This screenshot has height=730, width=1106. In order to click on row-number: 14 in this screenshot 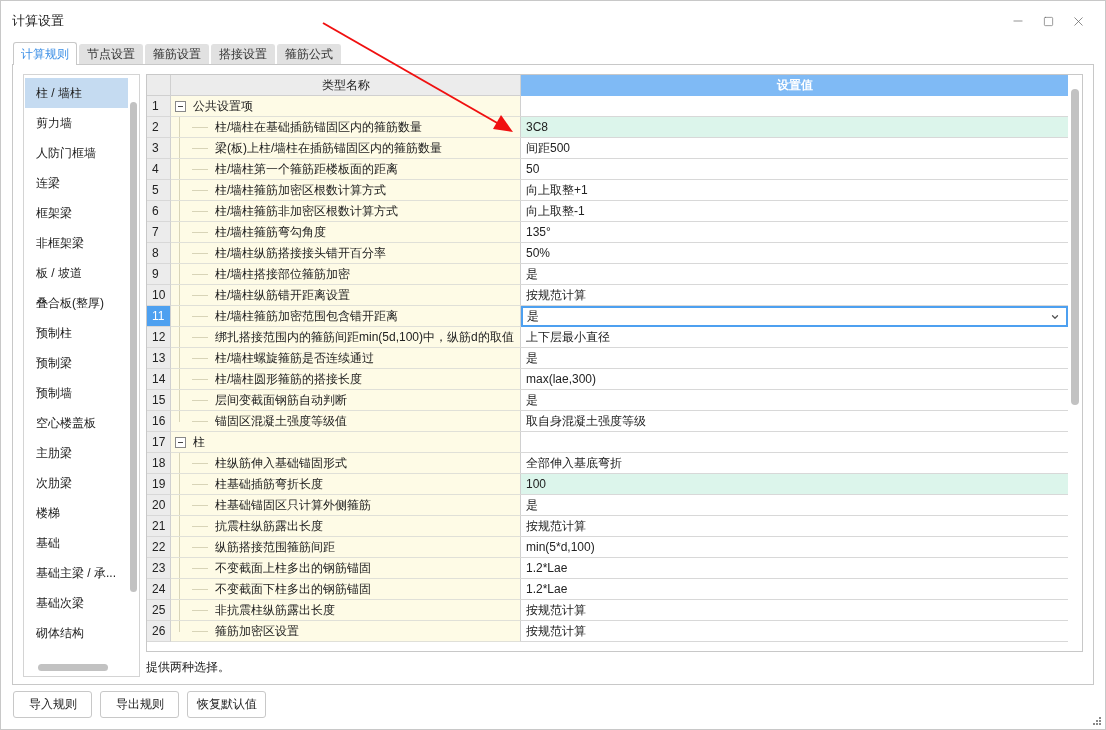, I will do `click(159, 379)`.